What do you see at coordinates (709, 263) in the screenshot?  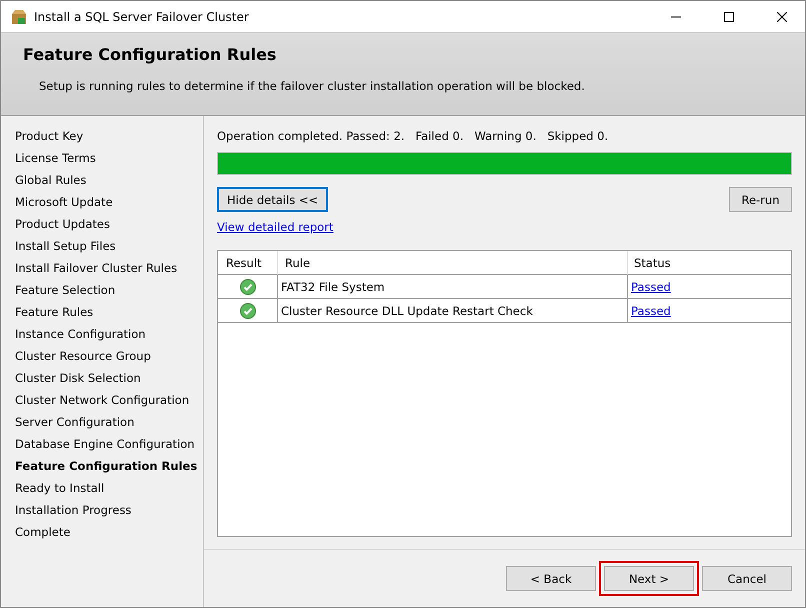 I see `column-header: Status` at bounding box center [709, 263].